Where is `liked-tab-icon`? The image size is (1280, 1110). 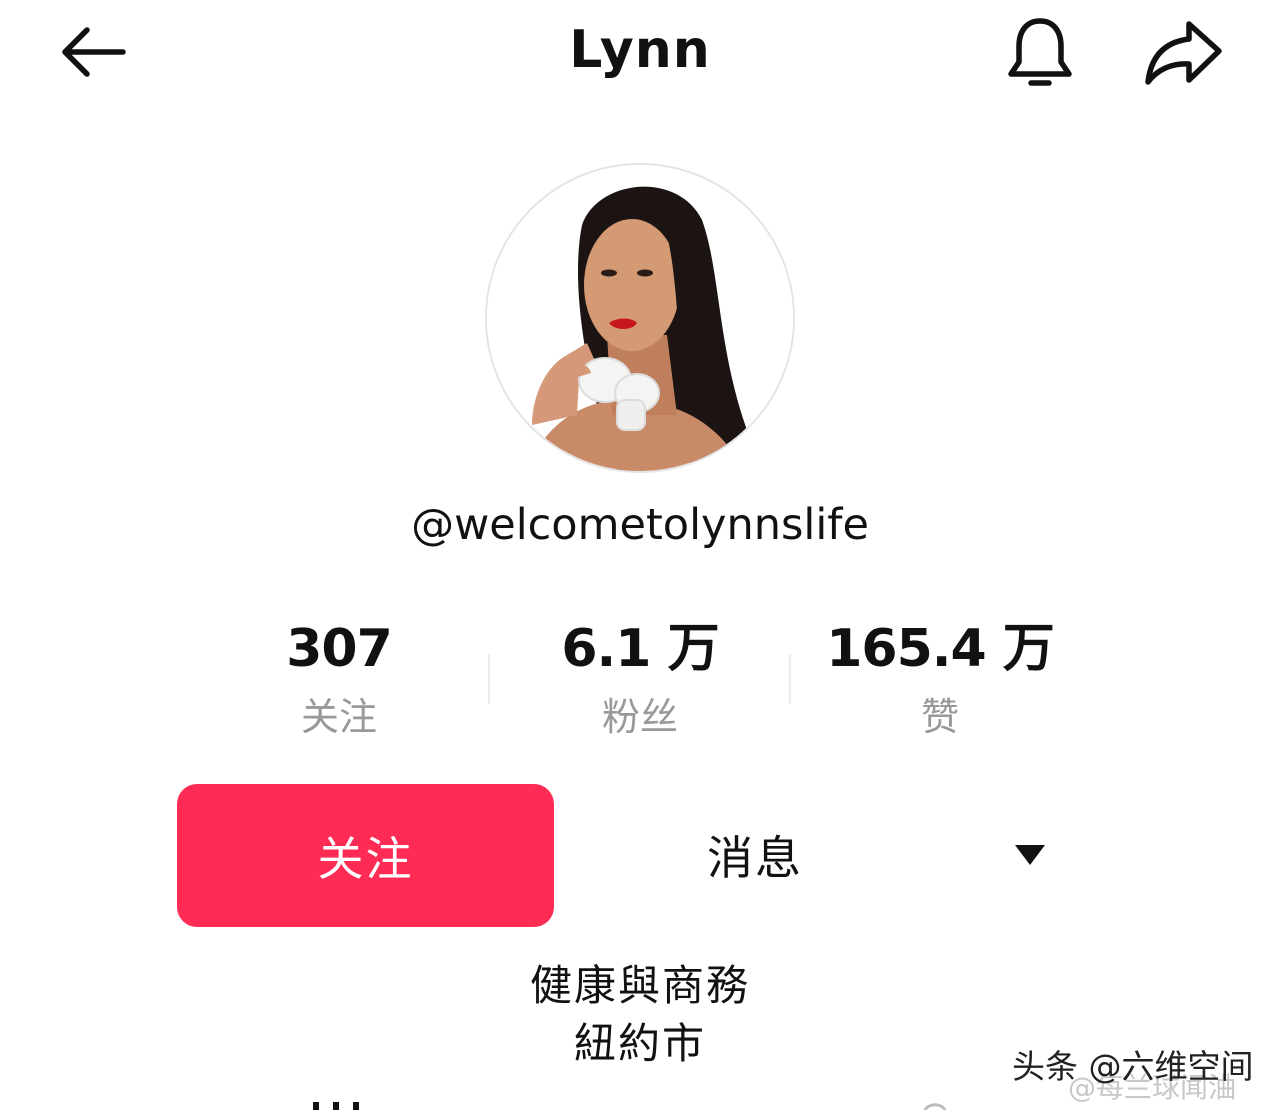 liked-tab-icon is located at coordinates (935, 1105).